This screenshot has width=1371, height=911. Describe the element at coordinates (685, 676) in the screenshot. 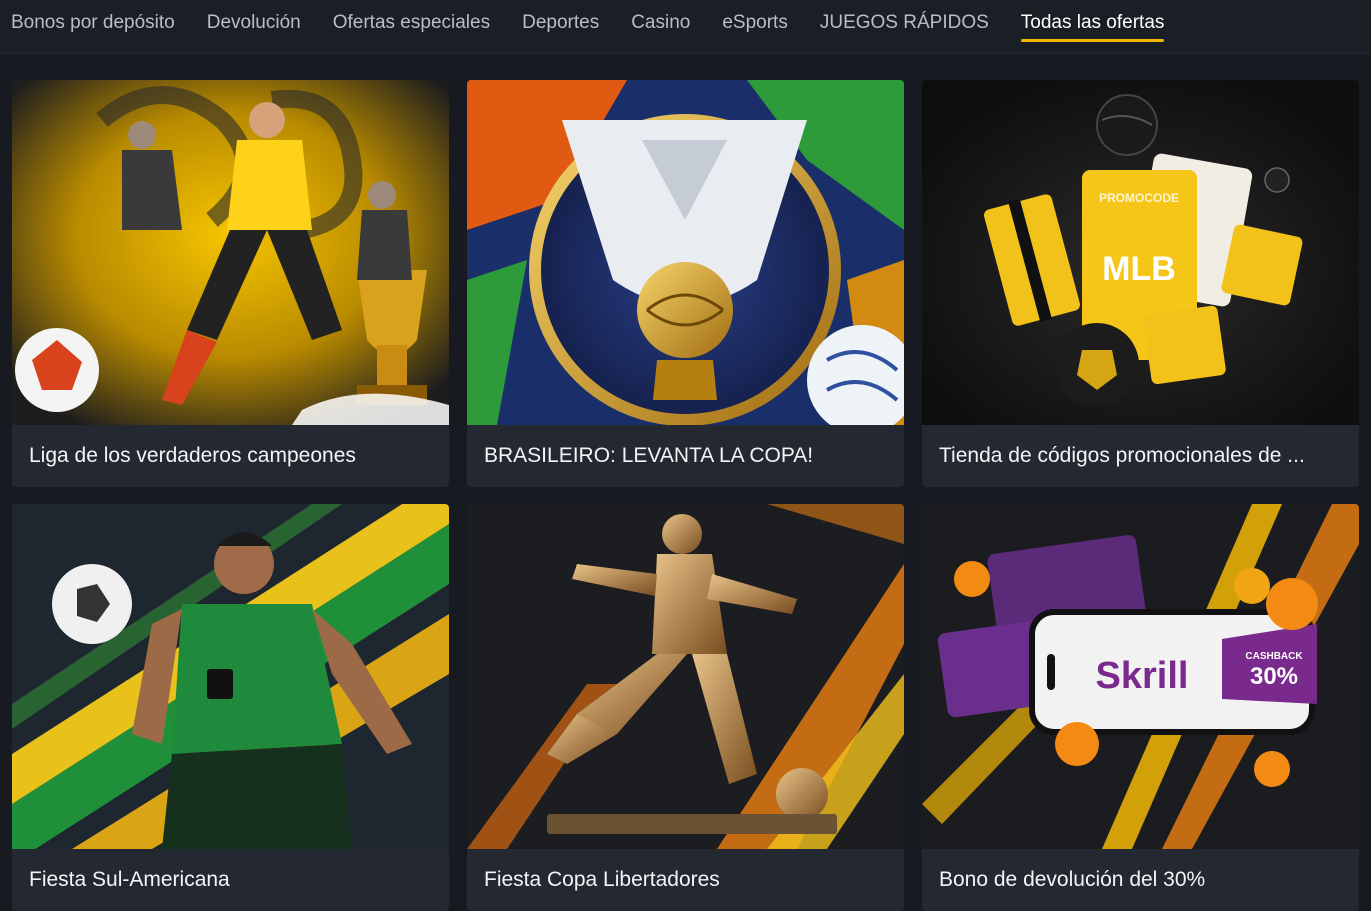

I see `golden-player-statue-image` at that location.